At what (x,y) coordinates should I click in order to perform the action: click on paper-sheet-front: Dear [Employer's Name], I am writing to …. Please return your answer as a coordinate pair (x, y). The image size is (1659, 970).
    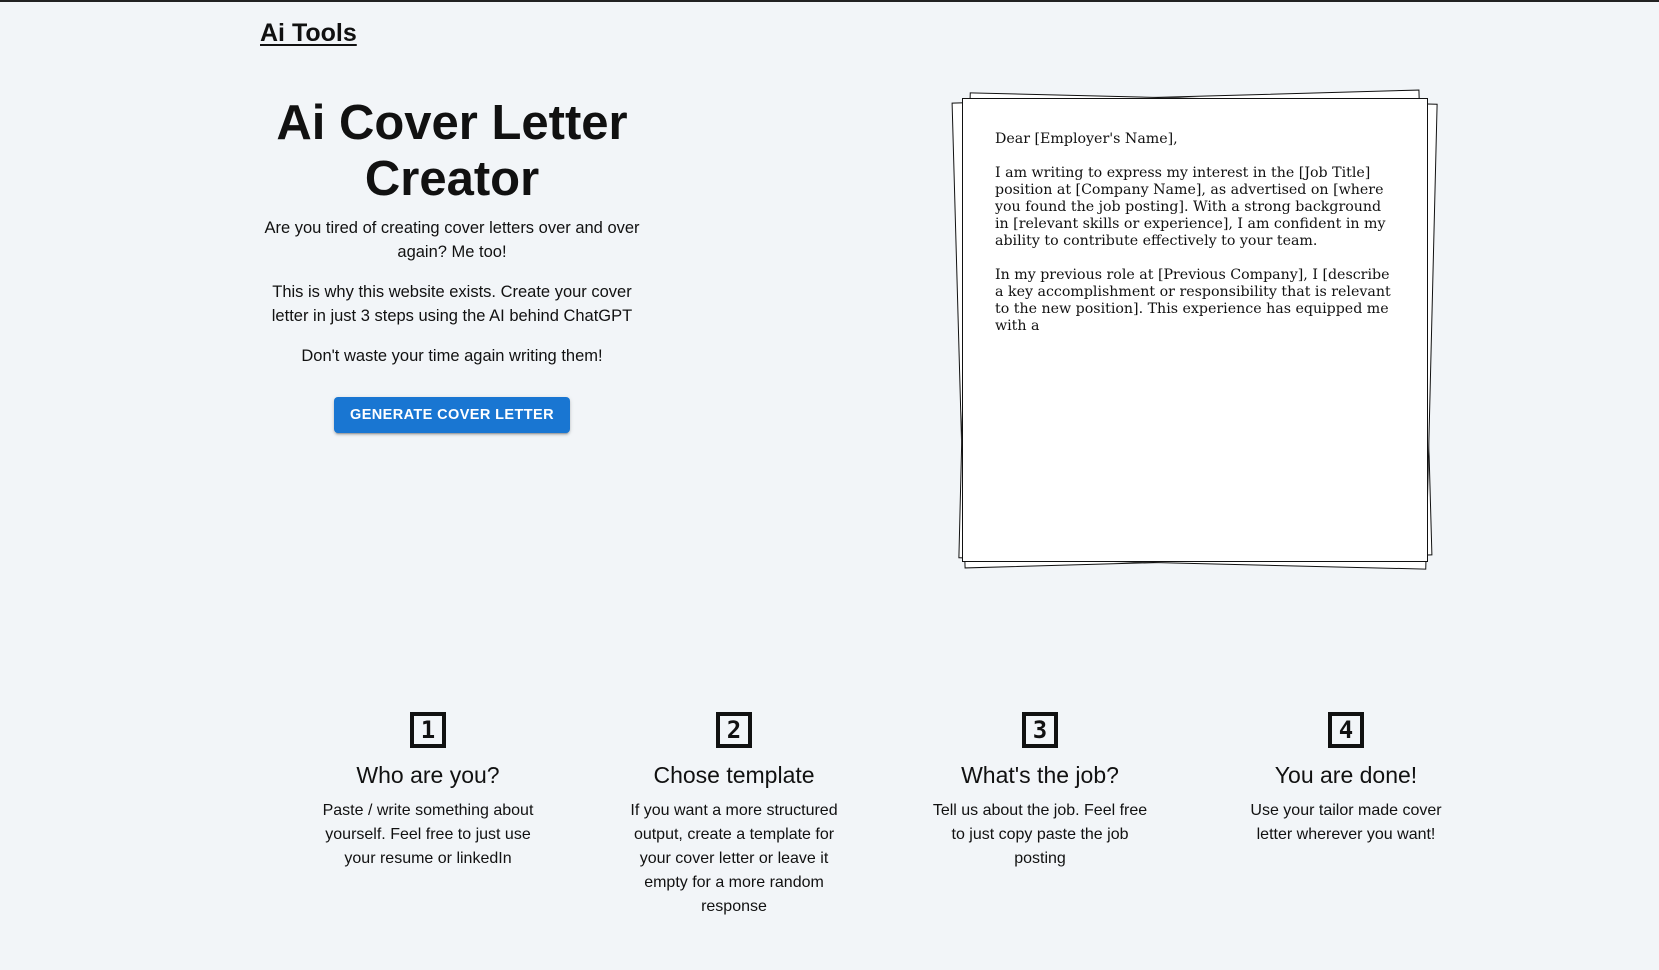
    Looking at the image, I should click on (1195, 330).